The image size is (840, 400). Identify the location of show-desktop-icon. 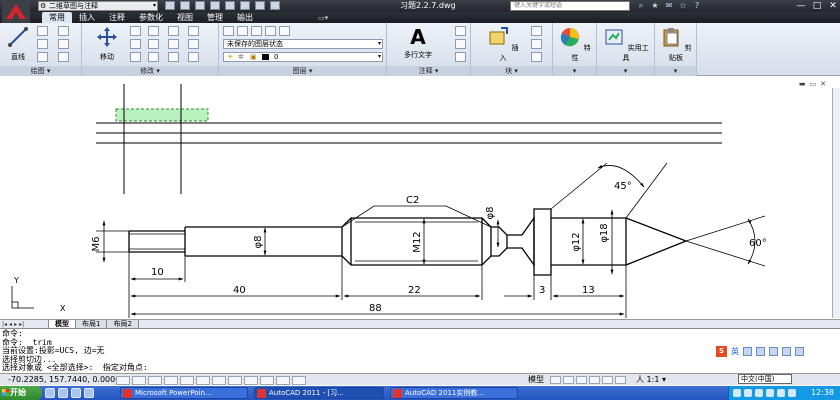
(89, 393).